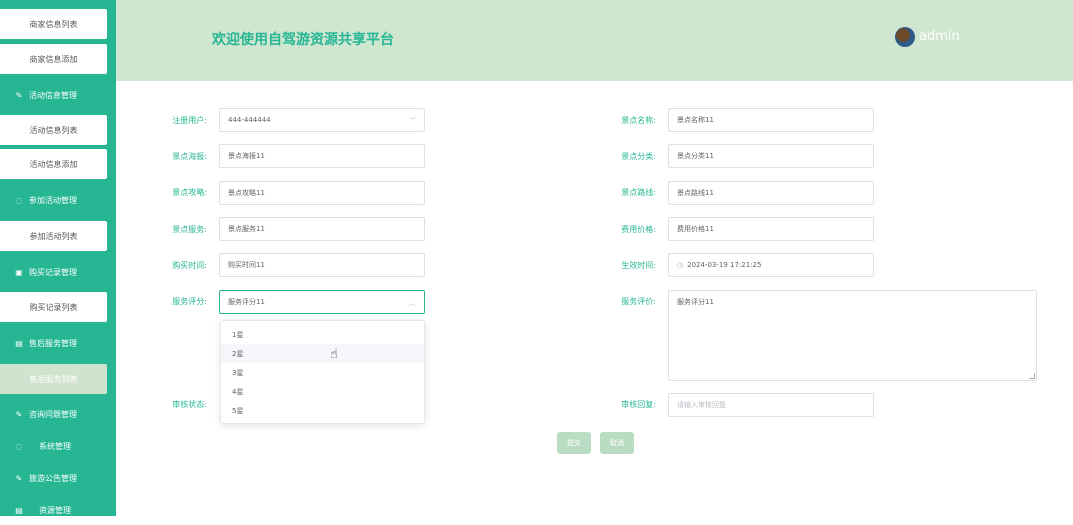  What do you see at coordinates (638, 192) in the screenshot?
I see `scenic-route-label: 景点路线:` at bounding box center [638, 192].